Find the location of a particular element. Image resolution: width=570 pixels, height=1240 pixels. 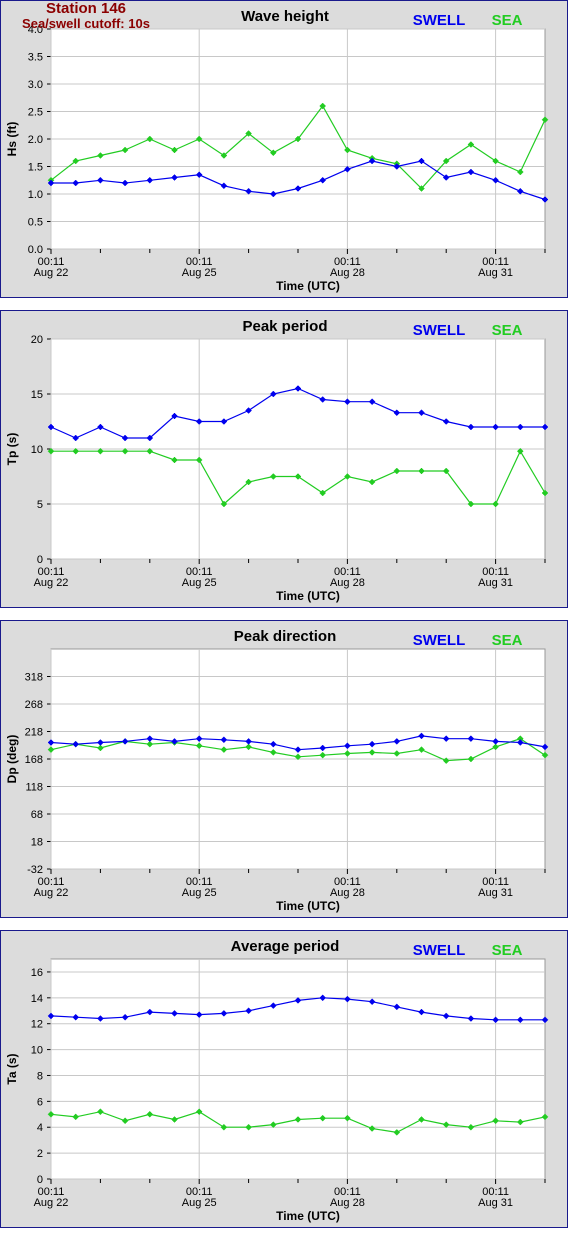

y-tick-label: 118 is located at coordinates (34, 788).